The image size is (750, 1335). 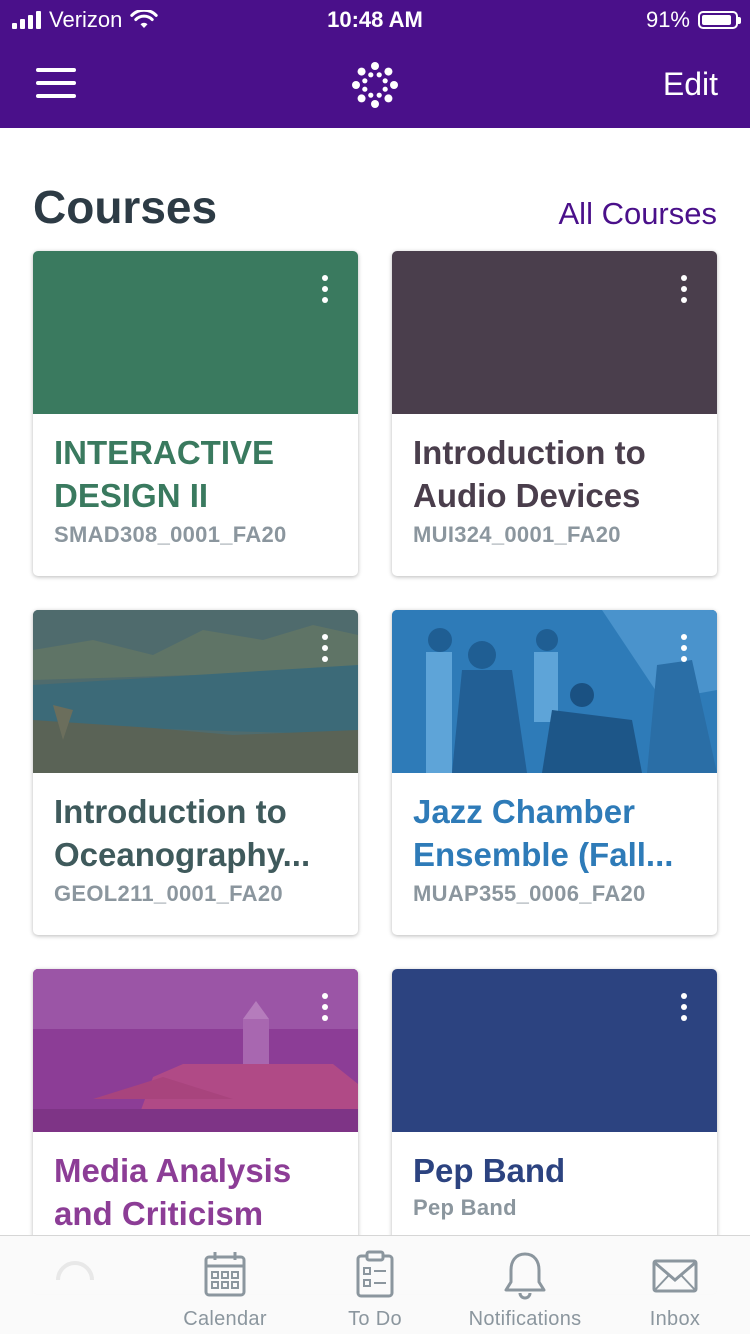 I want to click on tab-notifications: Notifications, so click(x=525, y=1285).